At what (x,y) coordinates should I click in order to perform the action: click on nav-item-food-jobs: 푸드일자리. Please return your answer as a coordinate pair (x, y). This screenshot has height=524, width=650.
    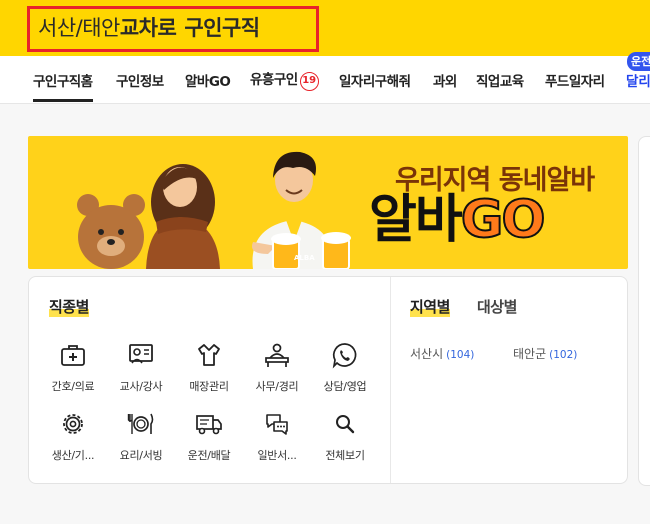
    Looking at the image, I should click on (575, 80).